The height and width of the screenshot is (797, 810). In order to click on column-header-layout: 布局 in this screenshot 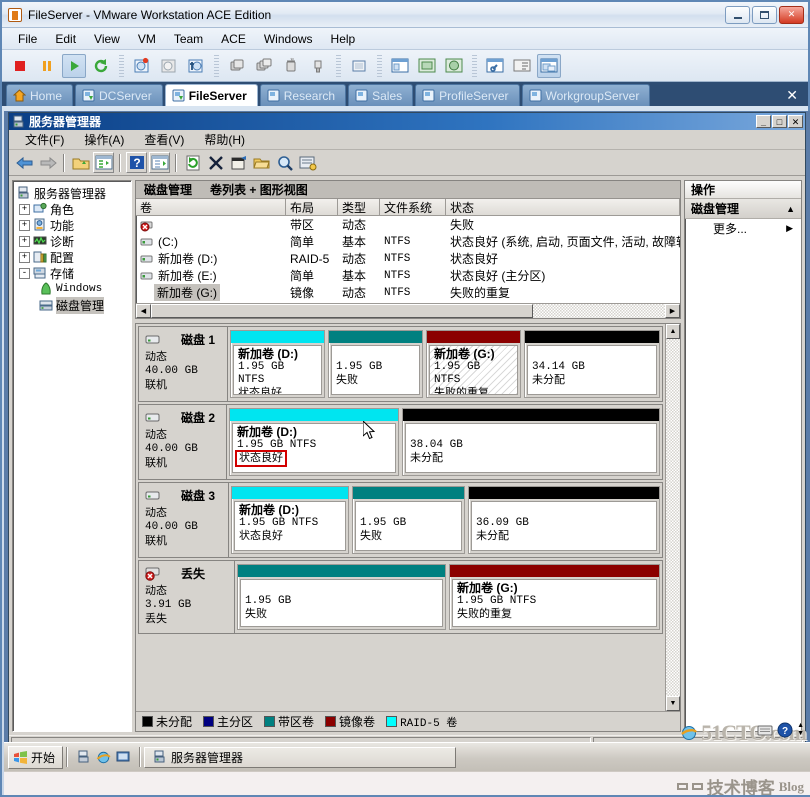, I will do `click(312, 207)`.